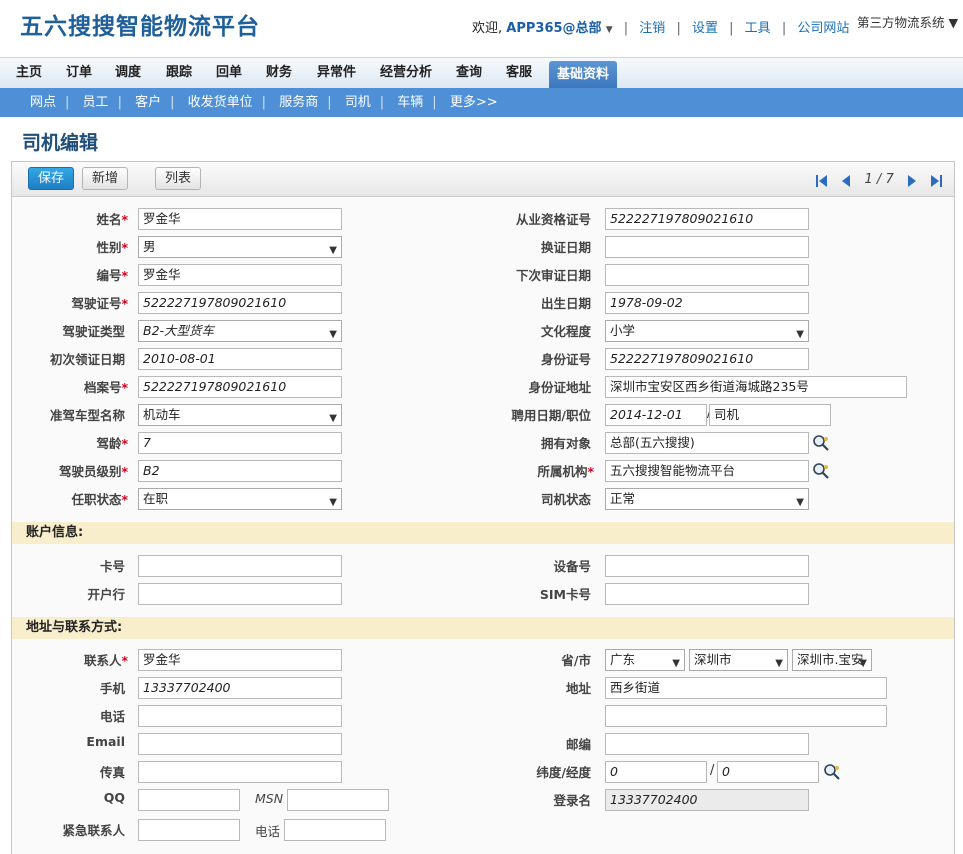  Describe the element at coordinates (240, 594) in the screenshot. I see `bank-input` at that location.